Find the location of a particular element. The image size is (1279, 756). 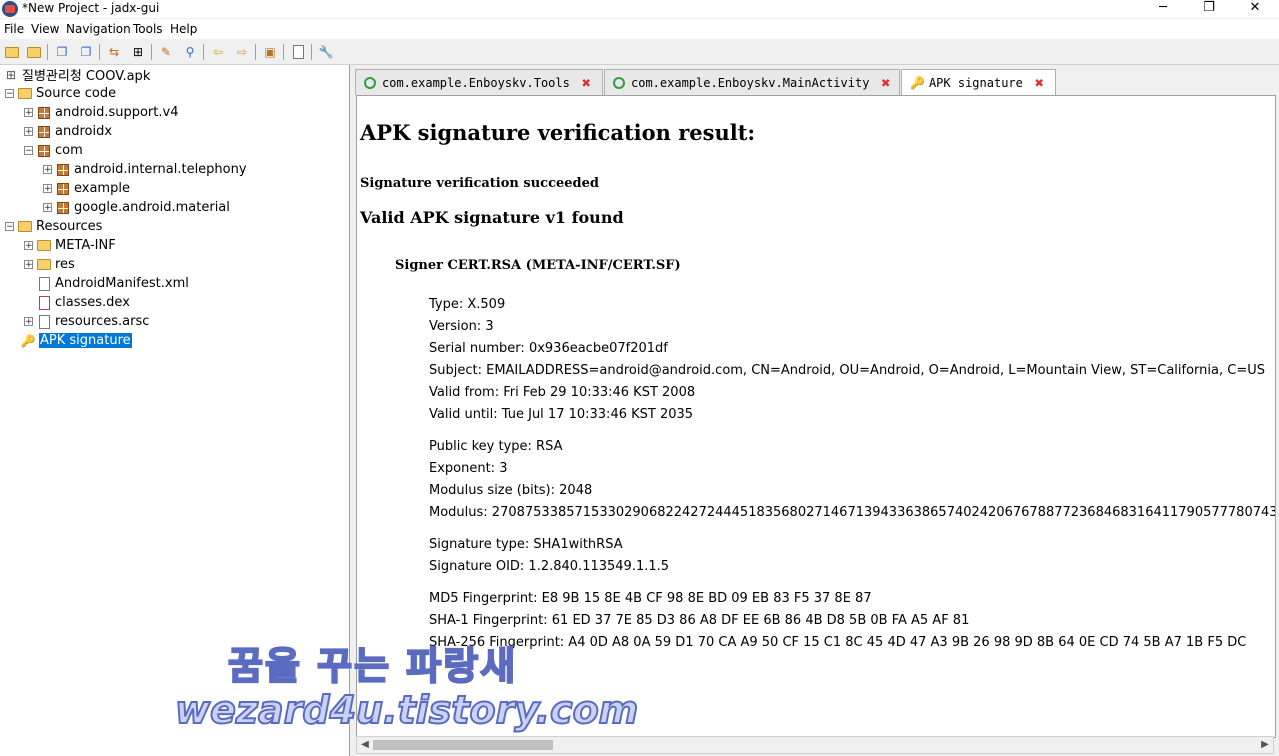

tab-label: APK signature is located at coordinates (975, 82).